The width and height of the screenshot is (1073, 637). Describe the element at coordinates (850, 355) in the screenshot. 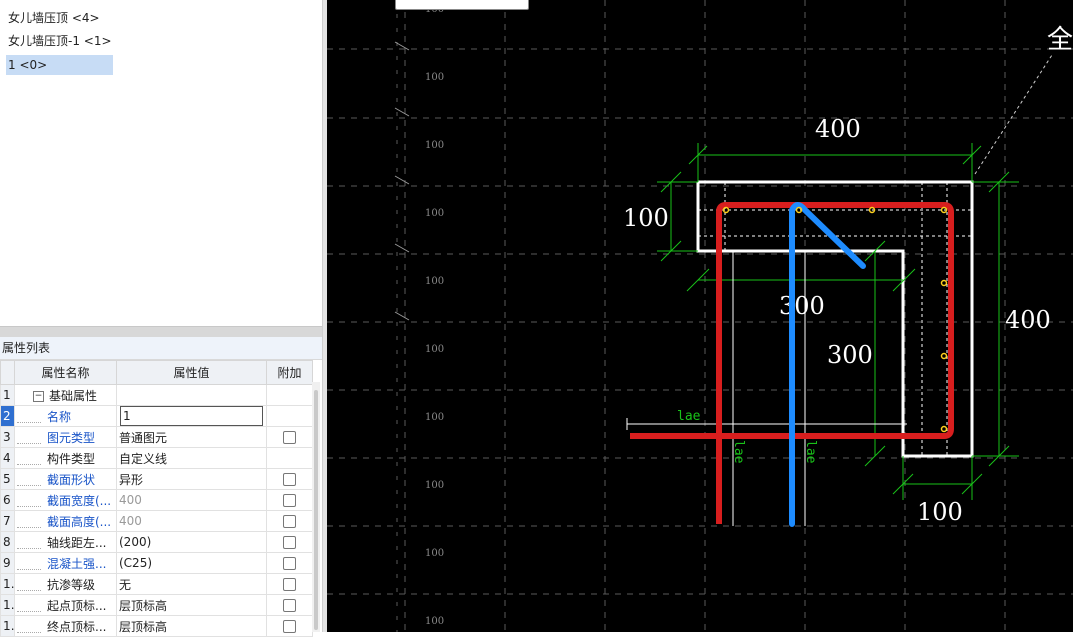

I see `dimension-inner-height: 300` at that location.